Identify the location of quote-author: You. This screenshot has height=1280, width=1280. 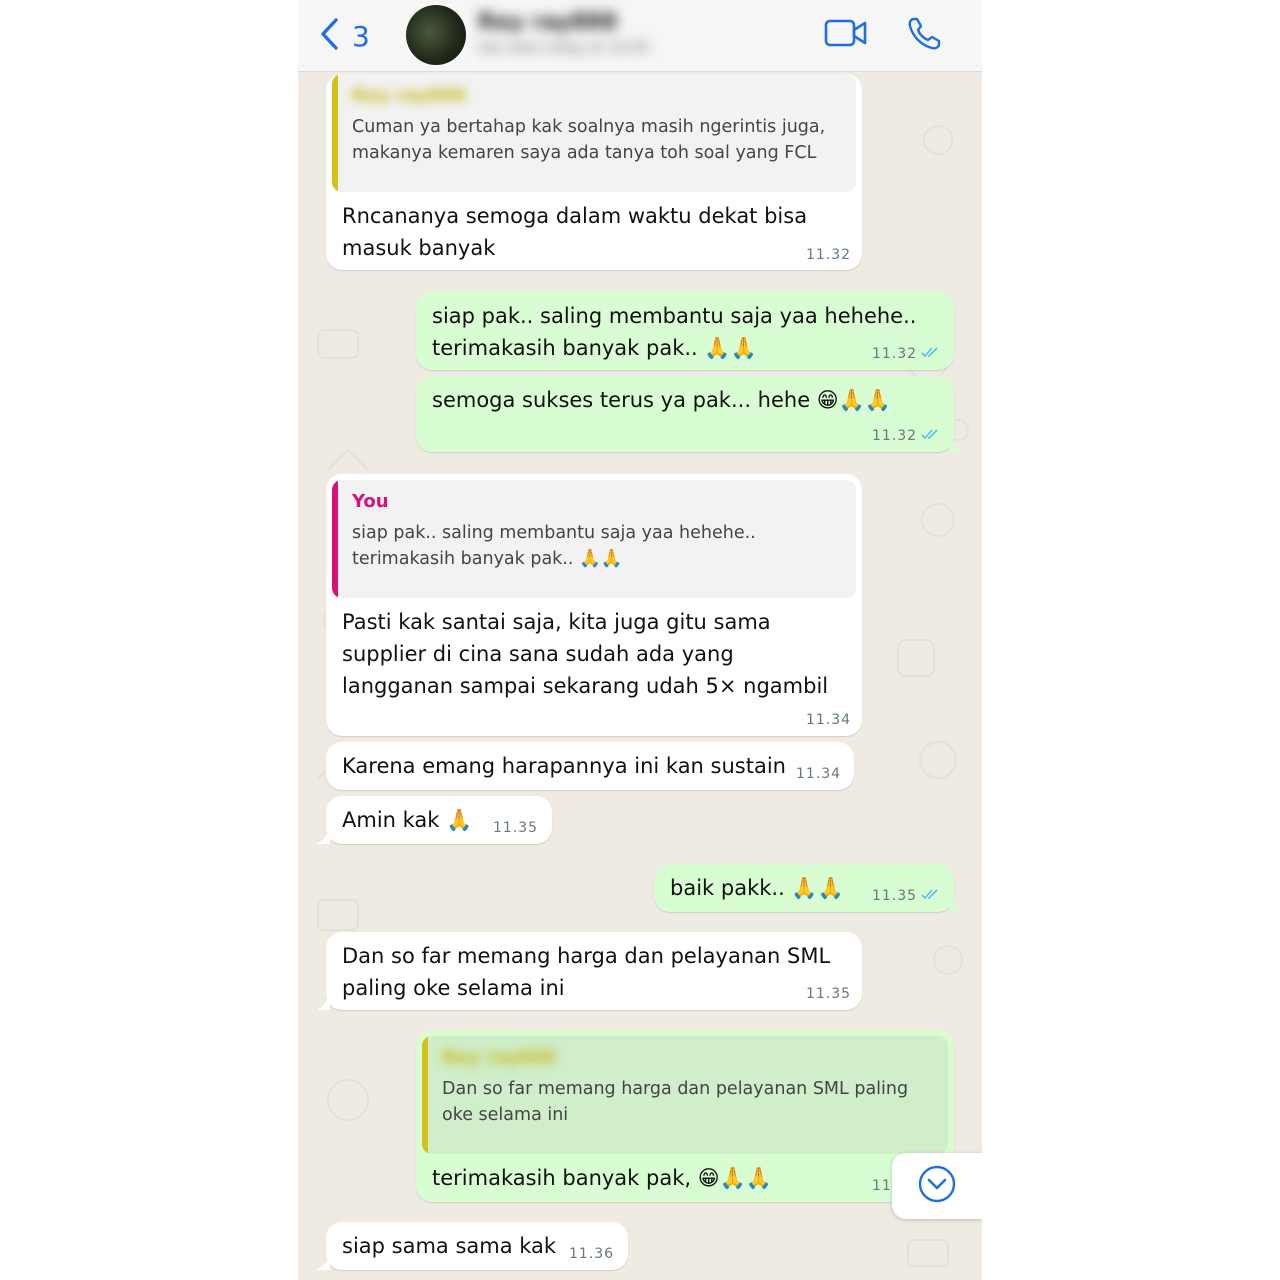
(370, 501).